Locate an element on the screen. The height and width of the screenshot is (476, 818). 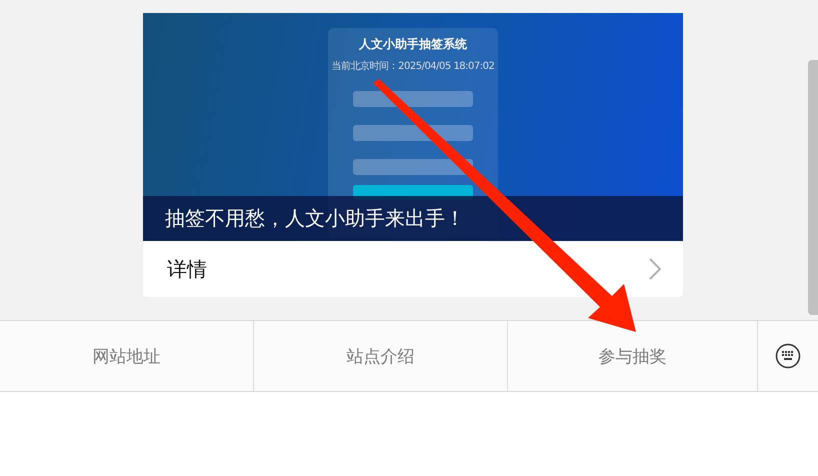
caption-text: 抽签不用愁，人文小助手来出手！ is located at coordinates (413, 218).